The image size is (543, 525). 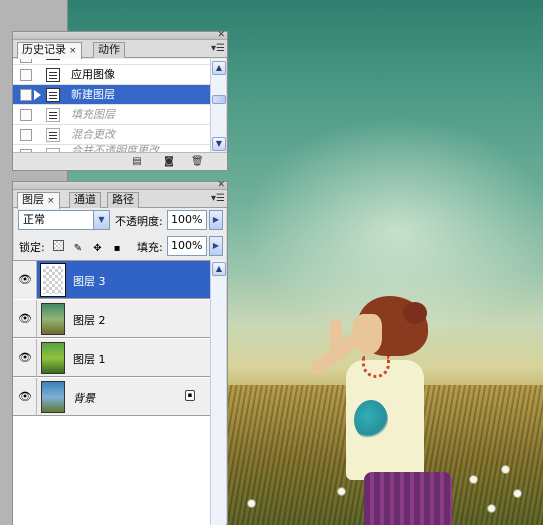 I want to click on history-state-label: 混合更改, so click(x=93, y=134).